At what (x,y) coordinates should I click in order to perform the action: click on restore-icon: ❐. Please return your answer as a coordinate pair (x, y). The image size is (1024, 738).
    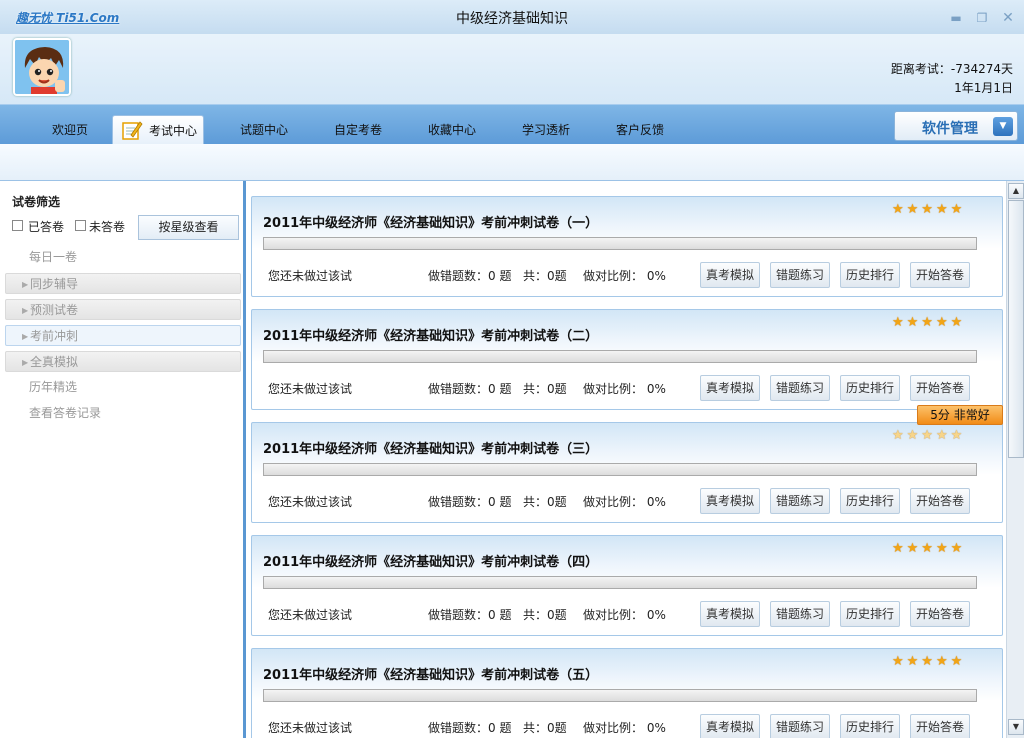
    Looking at the image, I should click on (982, 18).